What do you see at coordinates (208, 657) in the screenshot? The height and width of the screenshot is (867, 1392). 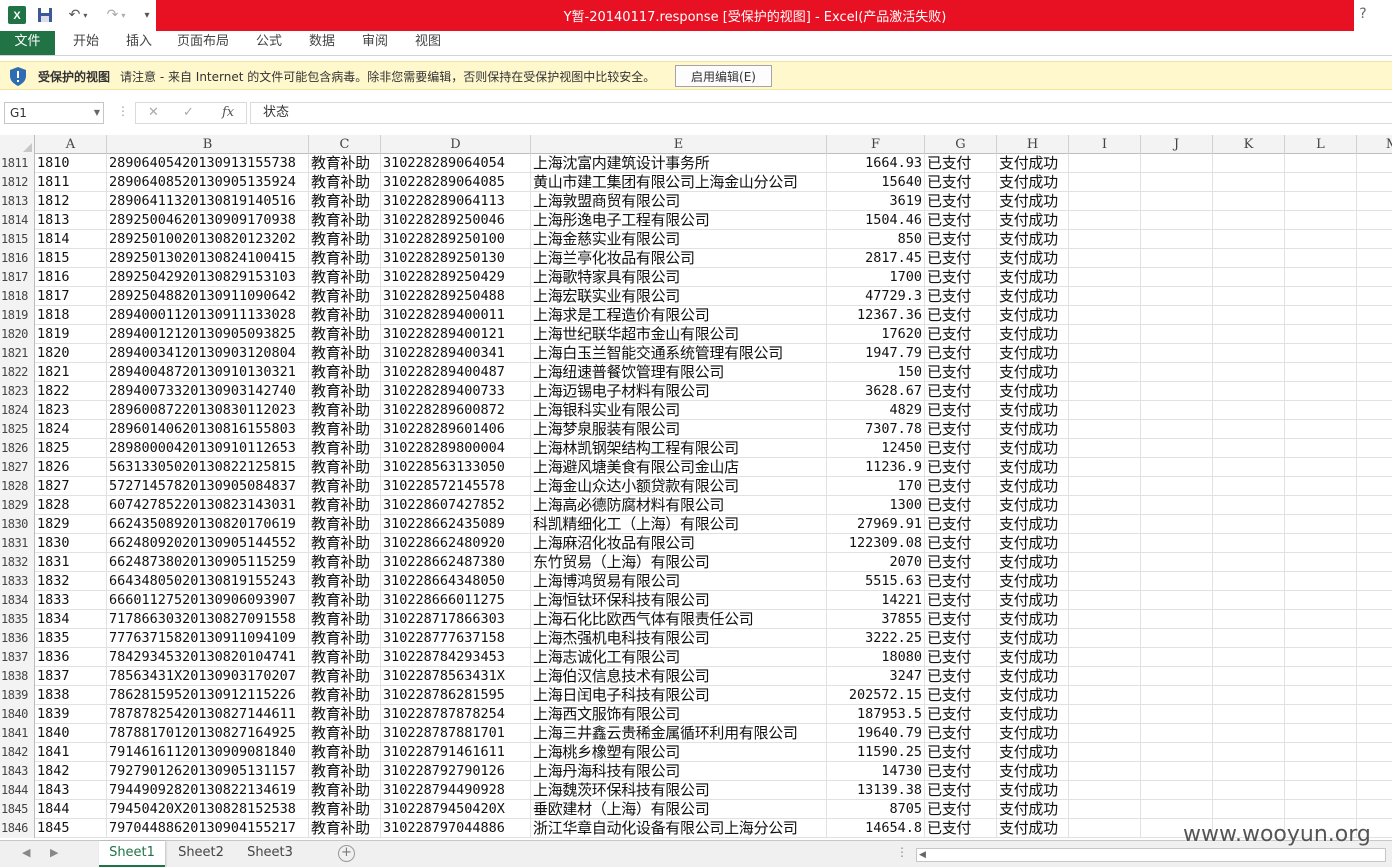 I see `cell-b: 78429345320130820104741` at bounding box center [208, 657].